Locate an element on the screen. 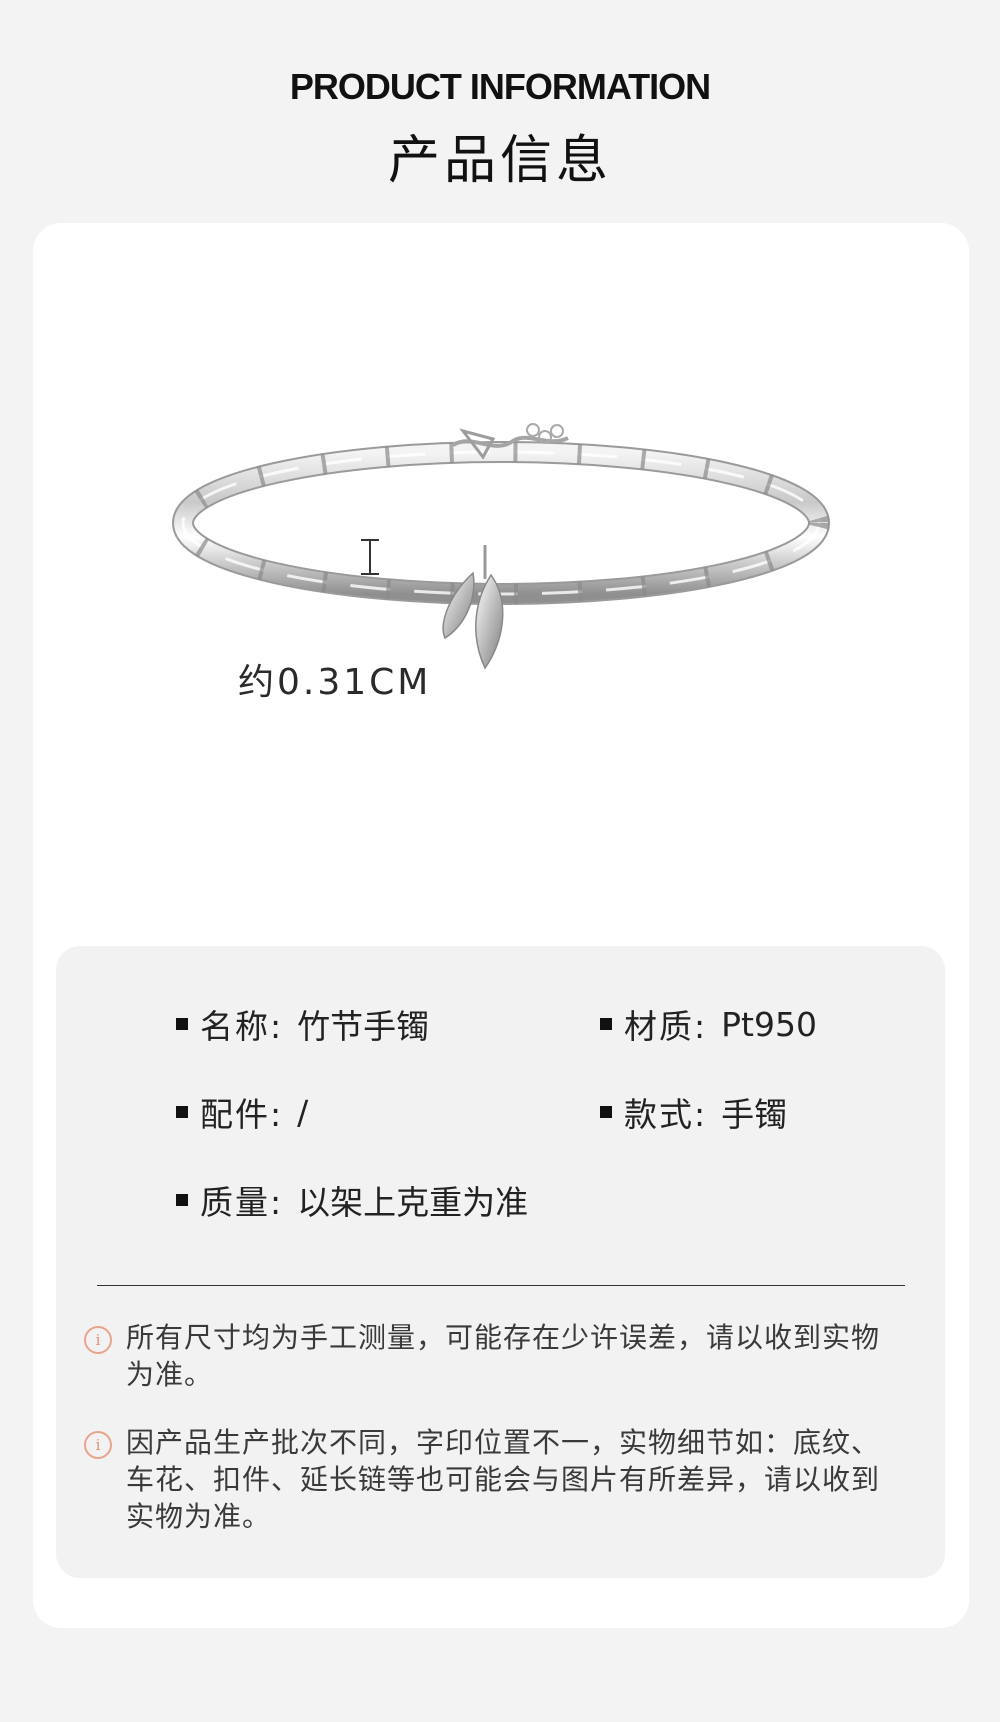  spec-name-label: 名称: is located at coordinates (242, 1026).